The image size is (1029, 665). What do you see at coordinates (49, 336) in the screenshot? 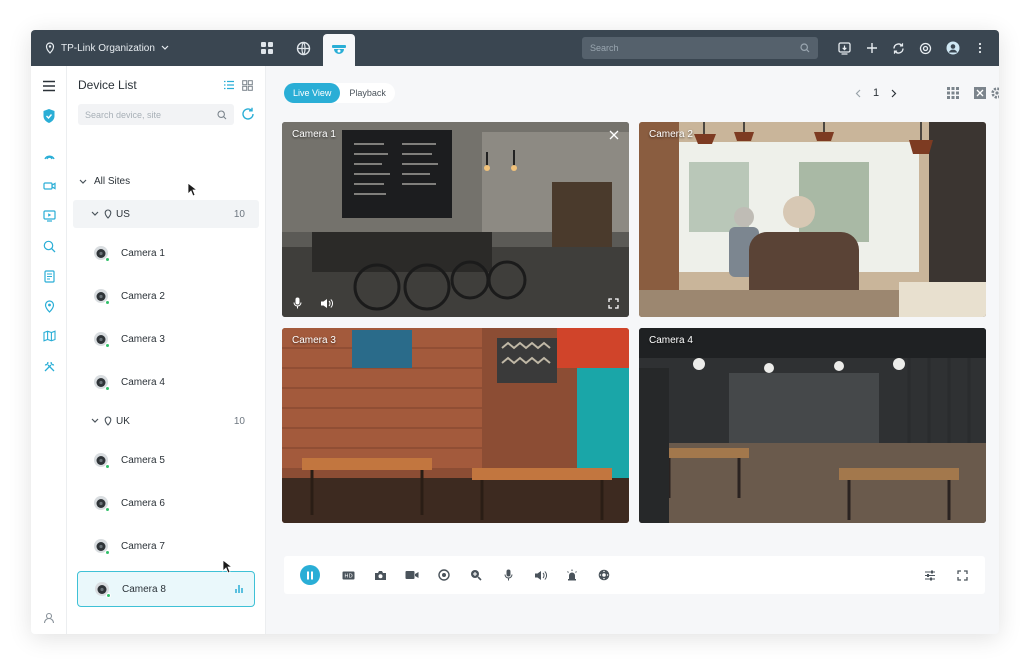
I see `rail-map-button` at bounding box center [49, 336].